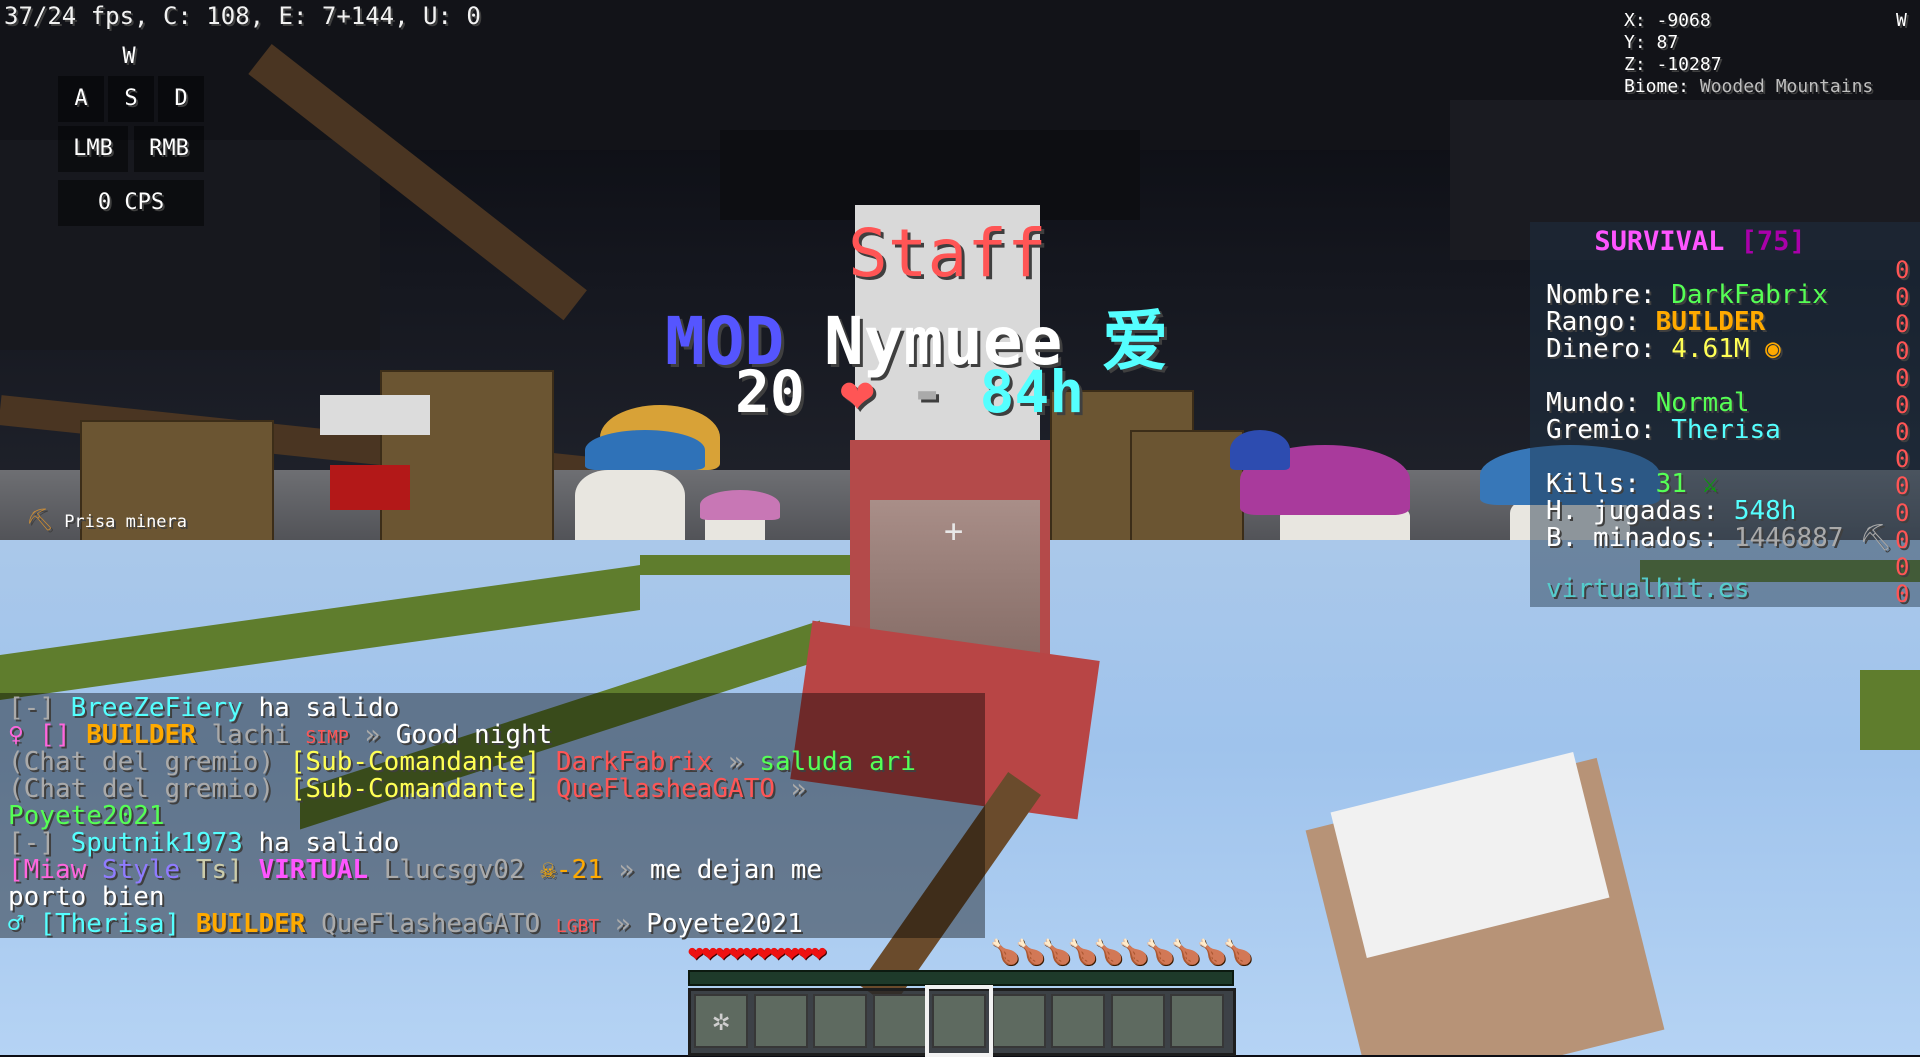 This screenshot has height=1057, width=1920. I want to click on gear-icon: ✲, so click(721, 1020).